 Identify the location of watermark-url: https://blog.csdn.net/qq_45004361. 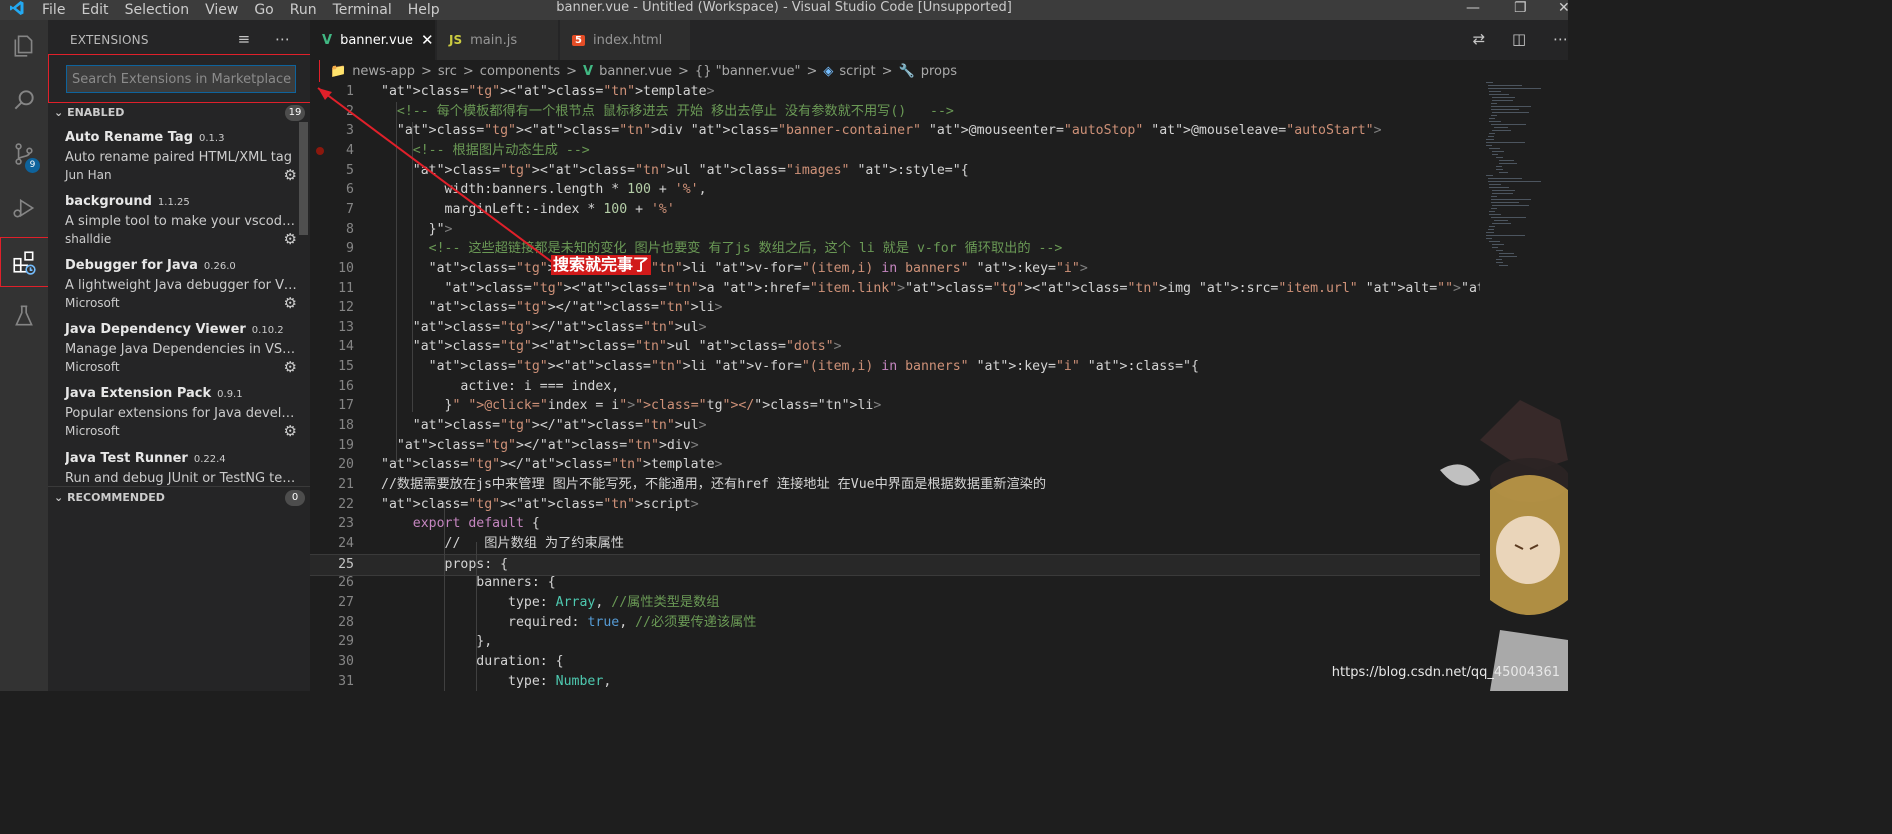
(1445, 672).